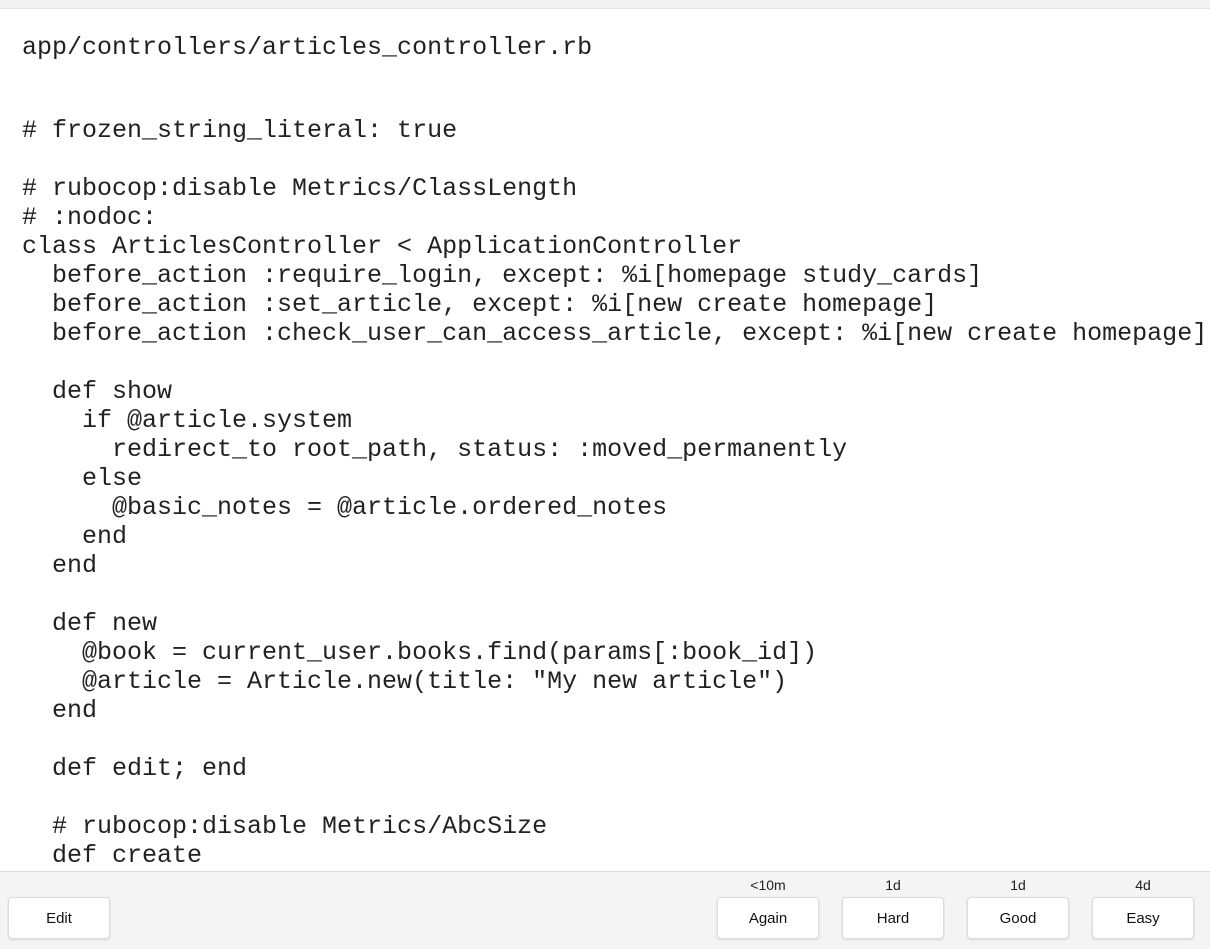 The image size is (1210, 949). What do you see at coordinates (135, 768) in the screenshot?
I see `code-line: def edit; end` at bounding box center [135, 768].